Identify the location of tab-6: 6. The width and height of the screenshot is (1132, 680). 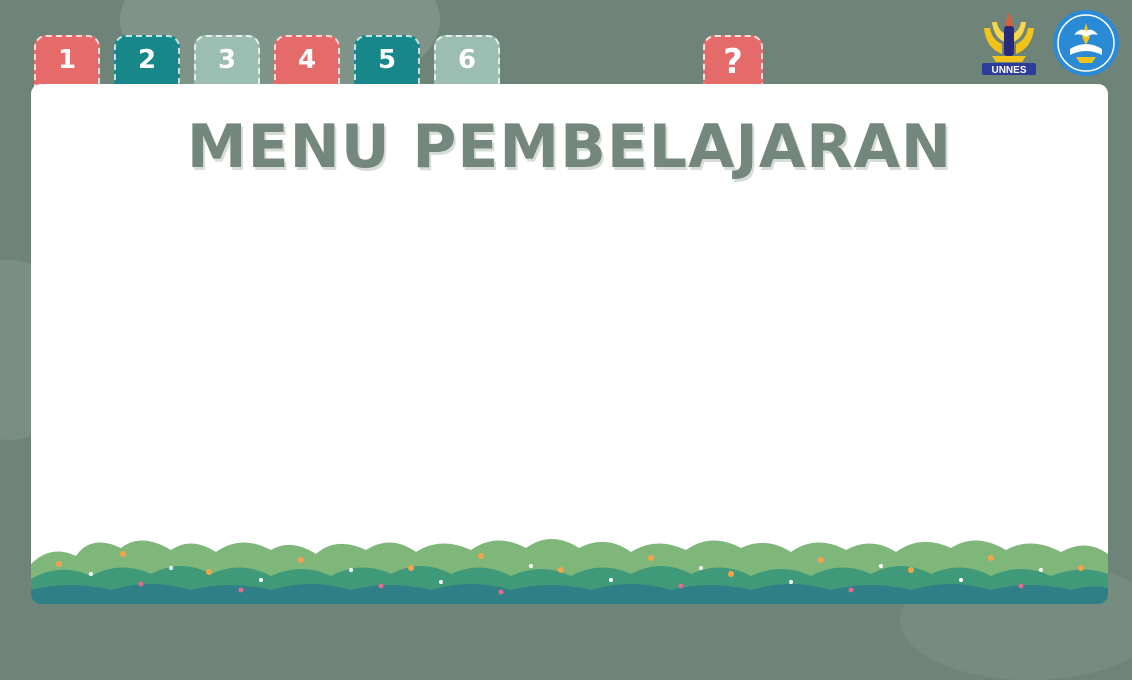
(467, 61).